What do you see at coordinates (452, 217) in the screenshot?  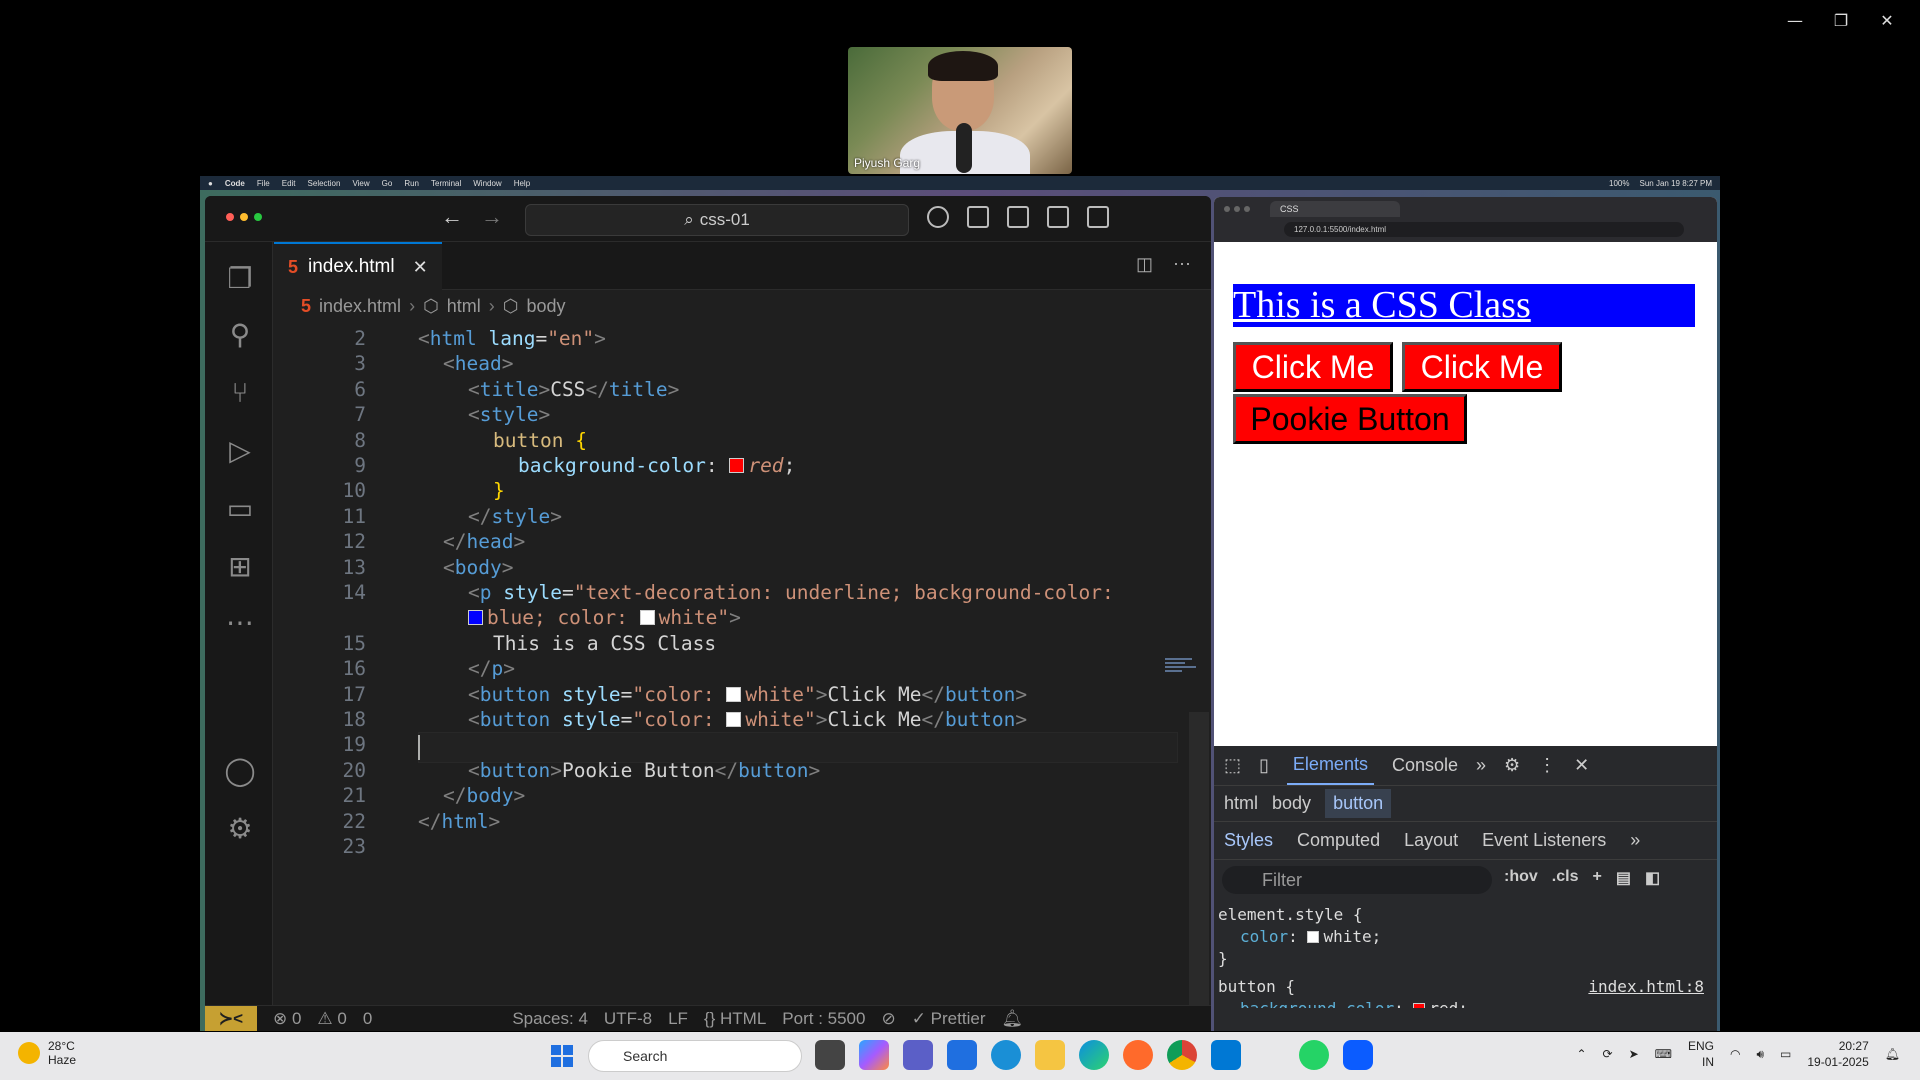 I see `back-arrow-icon: ←` at bounding box center [452, 217].